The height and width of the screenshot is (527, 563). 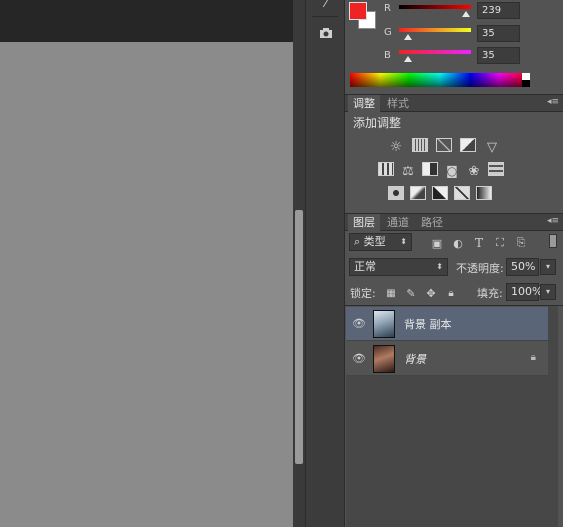 I want to click on fill-label: 填充:, so click(x=490, y=293).